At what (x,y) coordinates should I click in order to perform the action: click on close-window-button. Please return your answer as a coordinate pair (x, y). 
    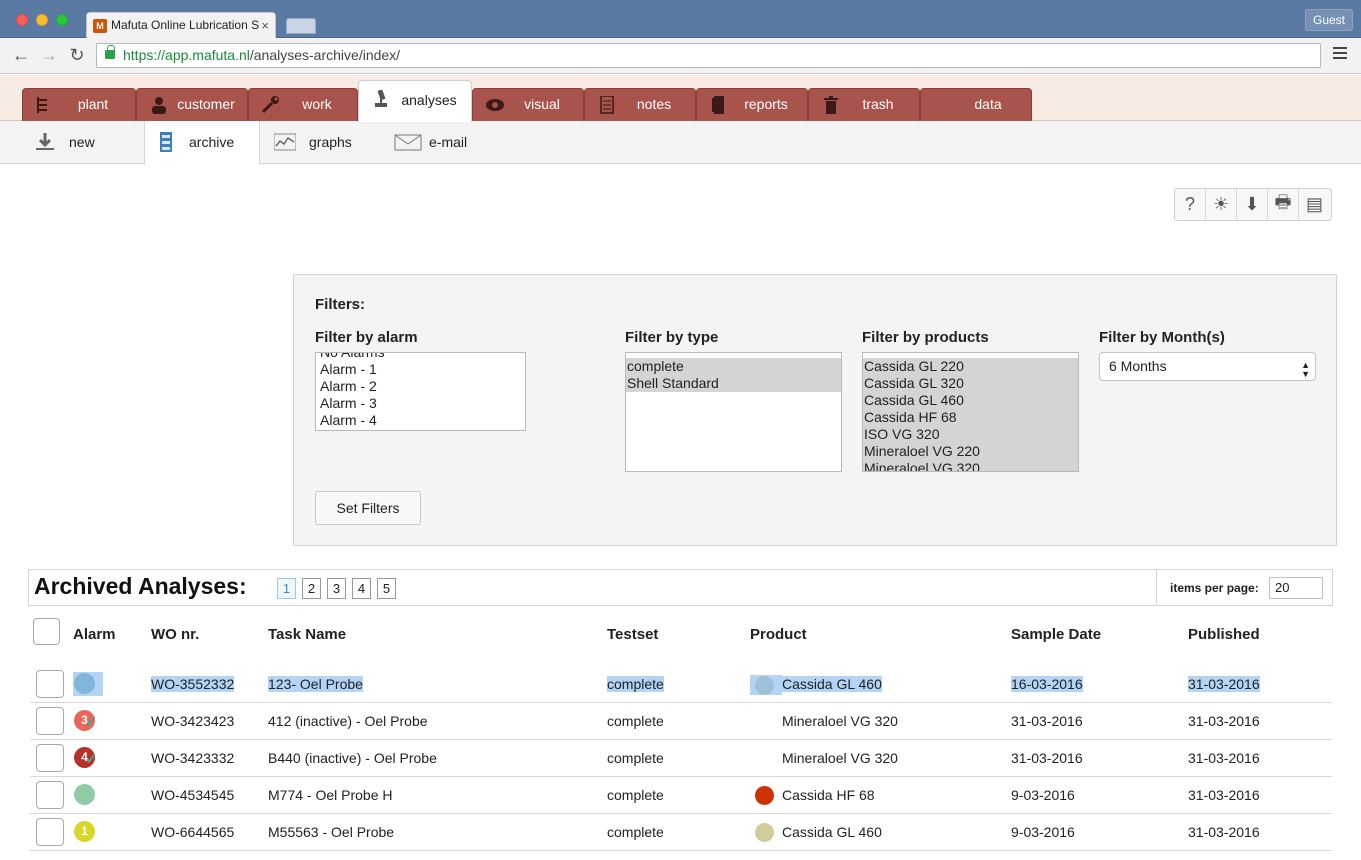
    Looking at the image, I should click on (22, 20).